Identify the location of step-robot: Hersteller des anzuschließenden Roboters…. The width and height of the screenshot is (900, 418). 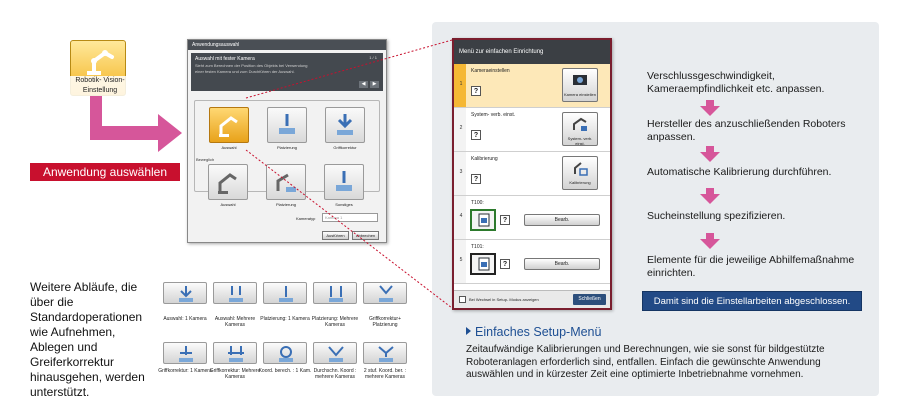
(746, 130).